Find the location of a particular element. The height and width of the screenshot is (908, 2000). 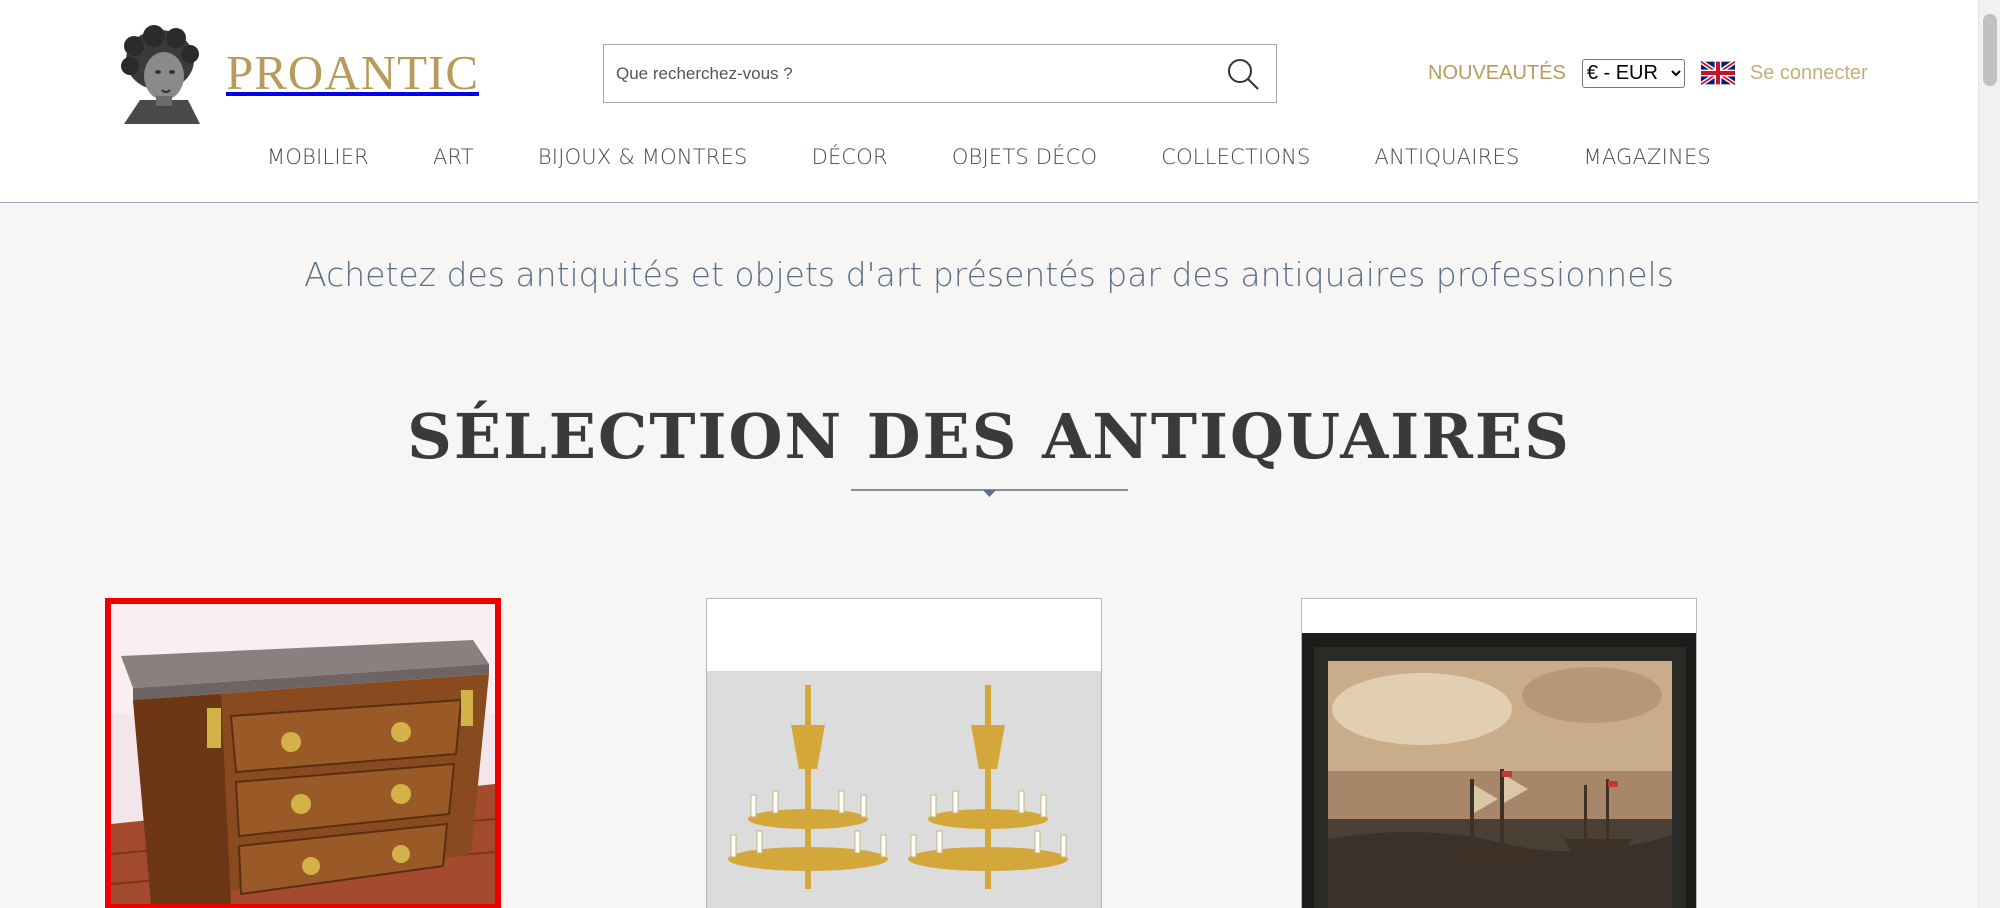

site-logo: PROANTIC is located at coordinates (294, 72).